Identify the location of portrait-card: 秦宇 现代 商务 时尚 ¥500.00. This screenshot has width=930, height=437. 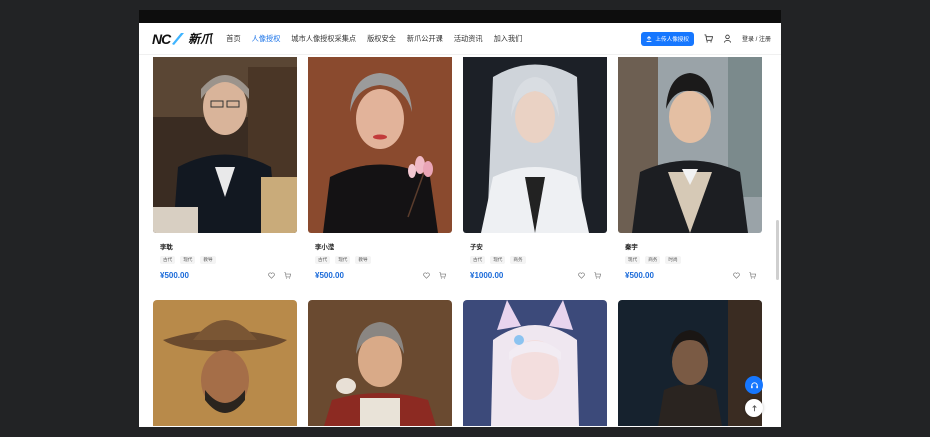
(690, 168).